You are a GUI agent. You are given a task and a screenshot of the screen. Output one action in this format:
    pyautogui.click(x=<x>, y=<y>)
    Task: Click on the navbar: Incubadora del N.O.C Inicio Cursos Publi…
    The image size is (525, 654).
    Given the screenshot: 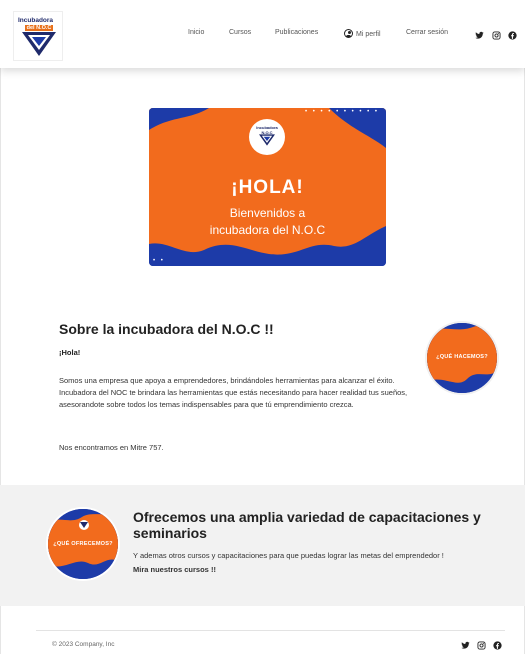 What is the action you would take?
    pyautogui.click(x=262, y=34)
    